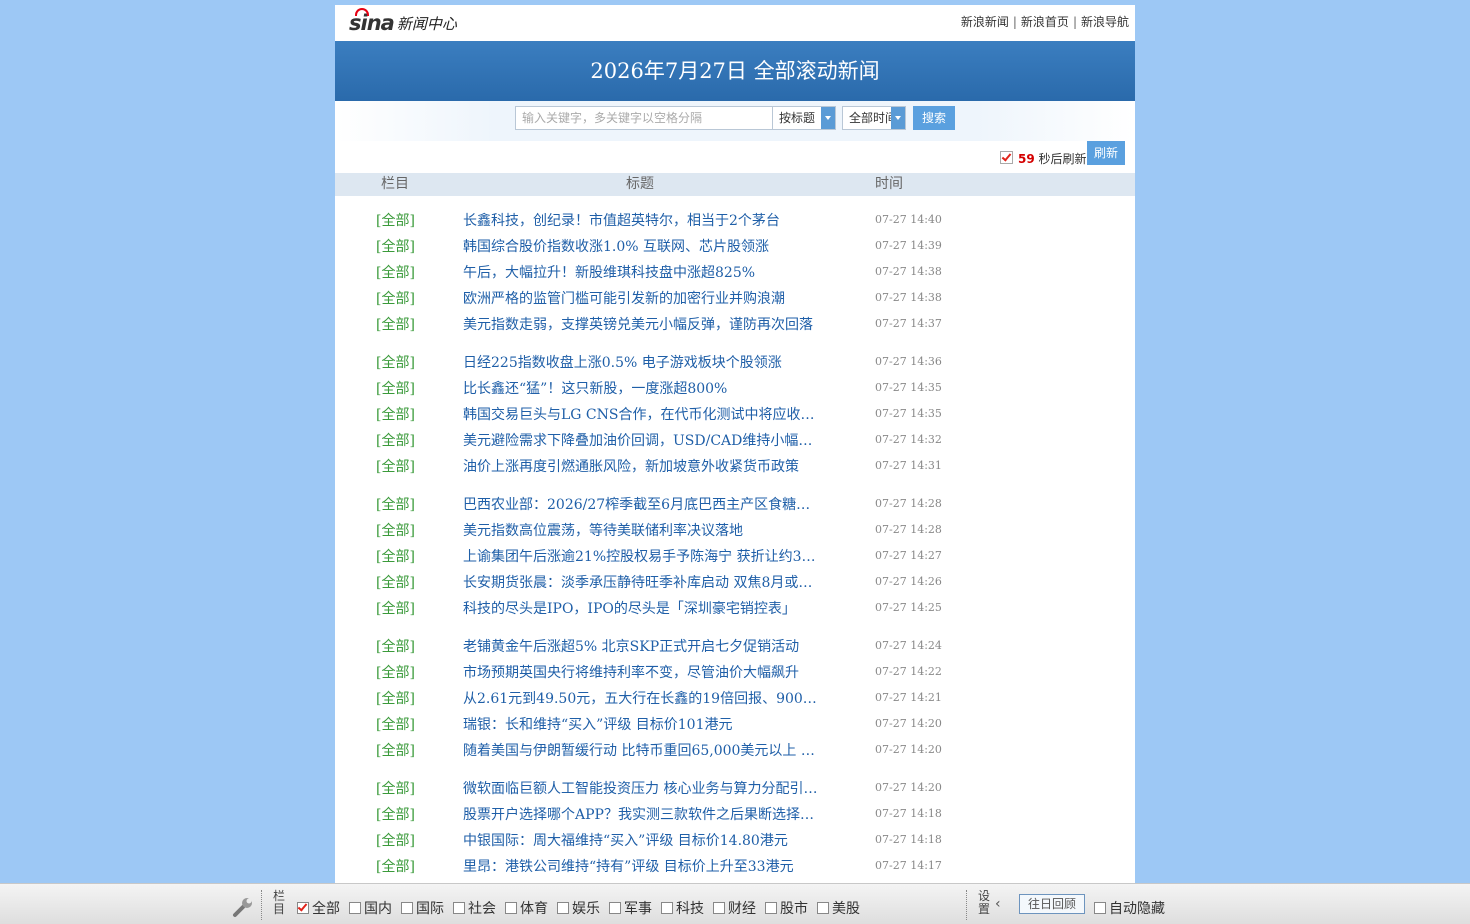 The height and width of the screenshot is (924, 1470). What do you see at coordinates (643, 556) in the screenshot?
I see `news-title-link: 上谕集团午后涨逾21%控股权易手予陈海宁 获折让约33.7%认购` at bounding box center [643, 556].